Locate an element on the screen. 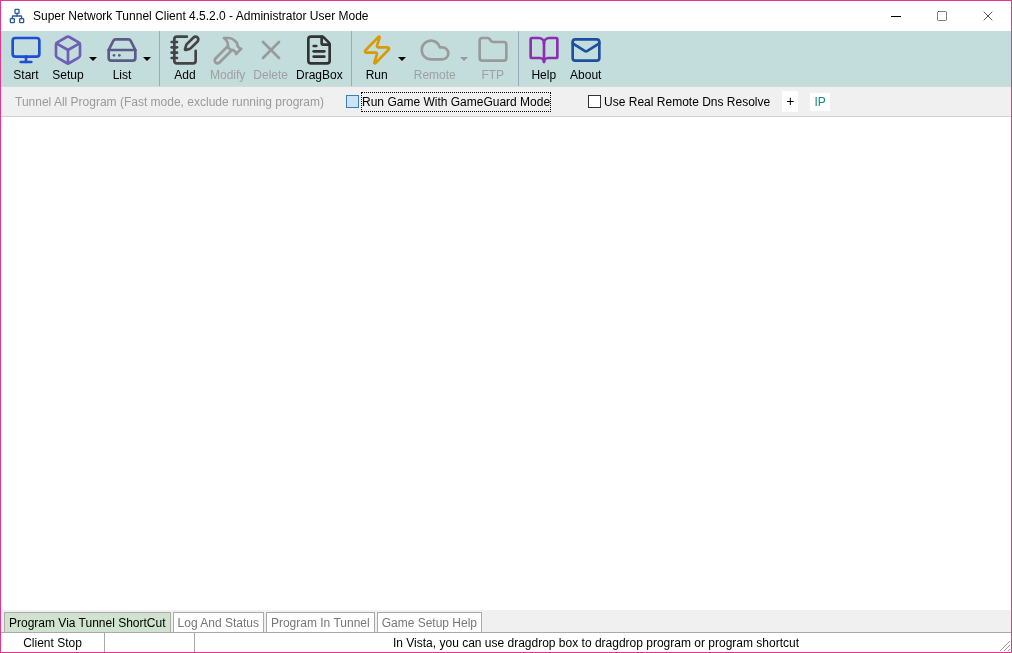  maximize-icon is located at coordinates (942, 16).